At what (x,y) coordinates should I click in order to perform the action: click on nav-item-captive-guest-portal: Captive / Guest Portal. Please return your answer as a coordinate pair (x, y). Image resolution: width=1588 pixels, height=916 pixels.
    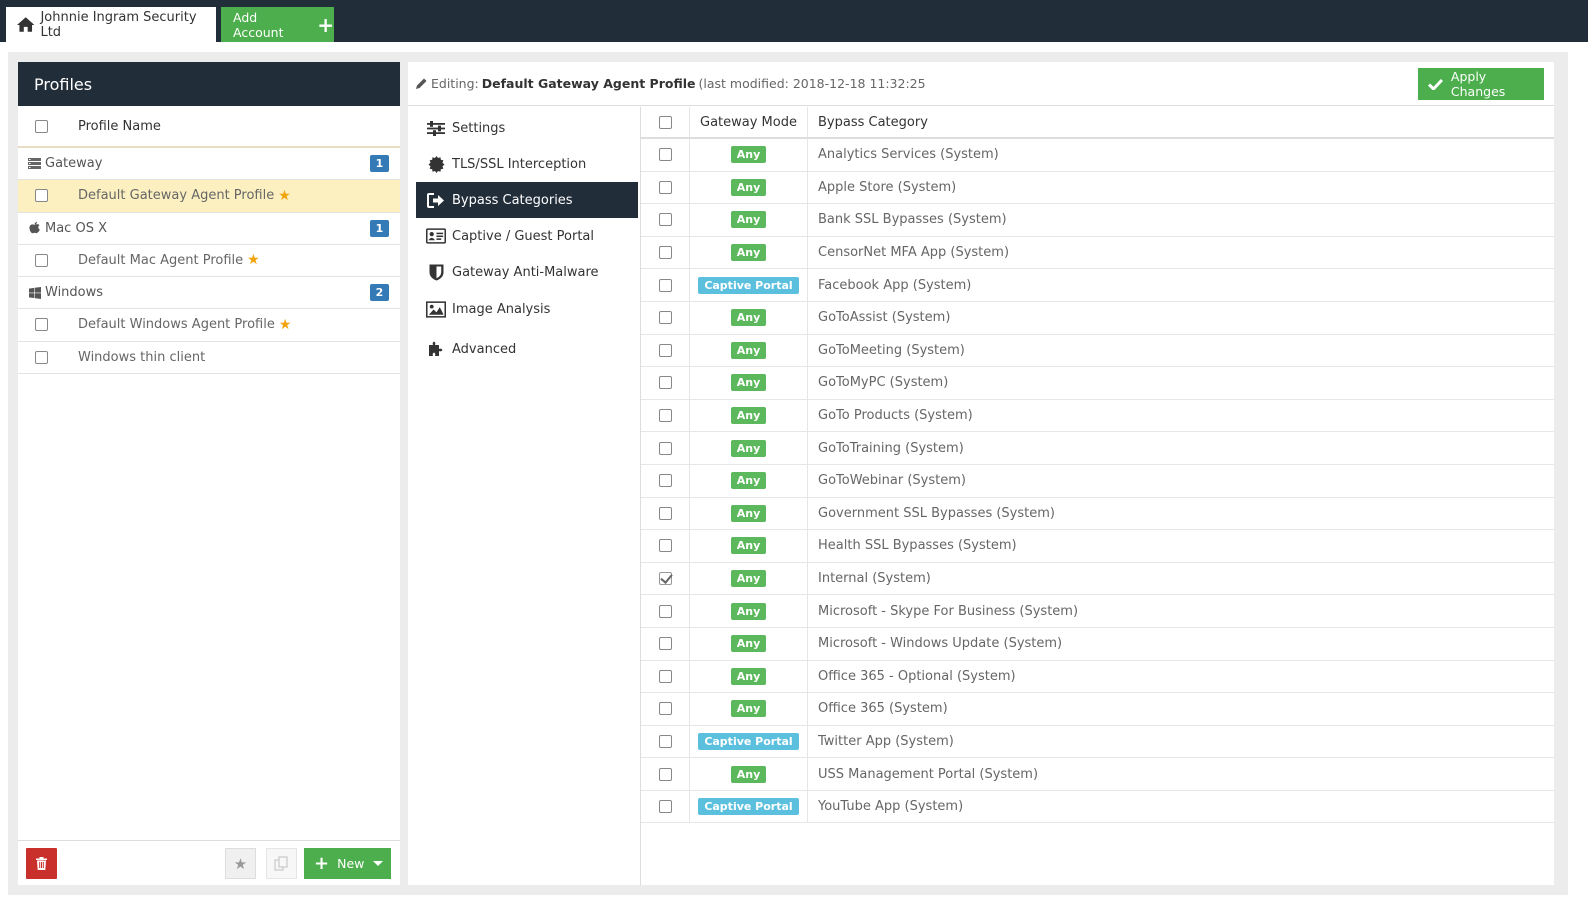
    Looking at the image, I should click on (527, 236).